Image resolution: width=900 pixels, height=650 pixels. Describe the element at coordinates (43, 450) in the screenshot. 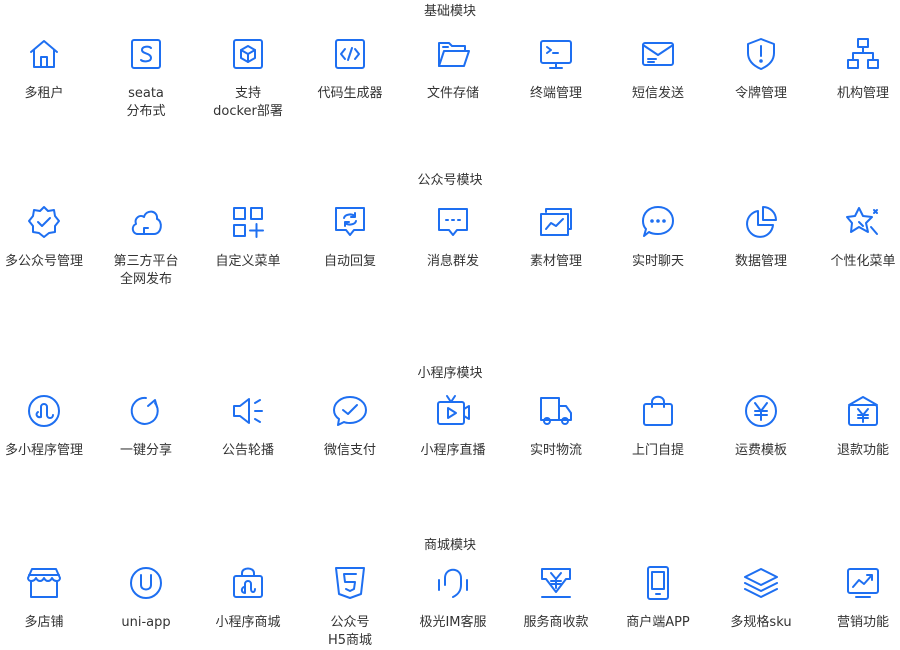

I see `feature-label: 多小程序管理` at that location.